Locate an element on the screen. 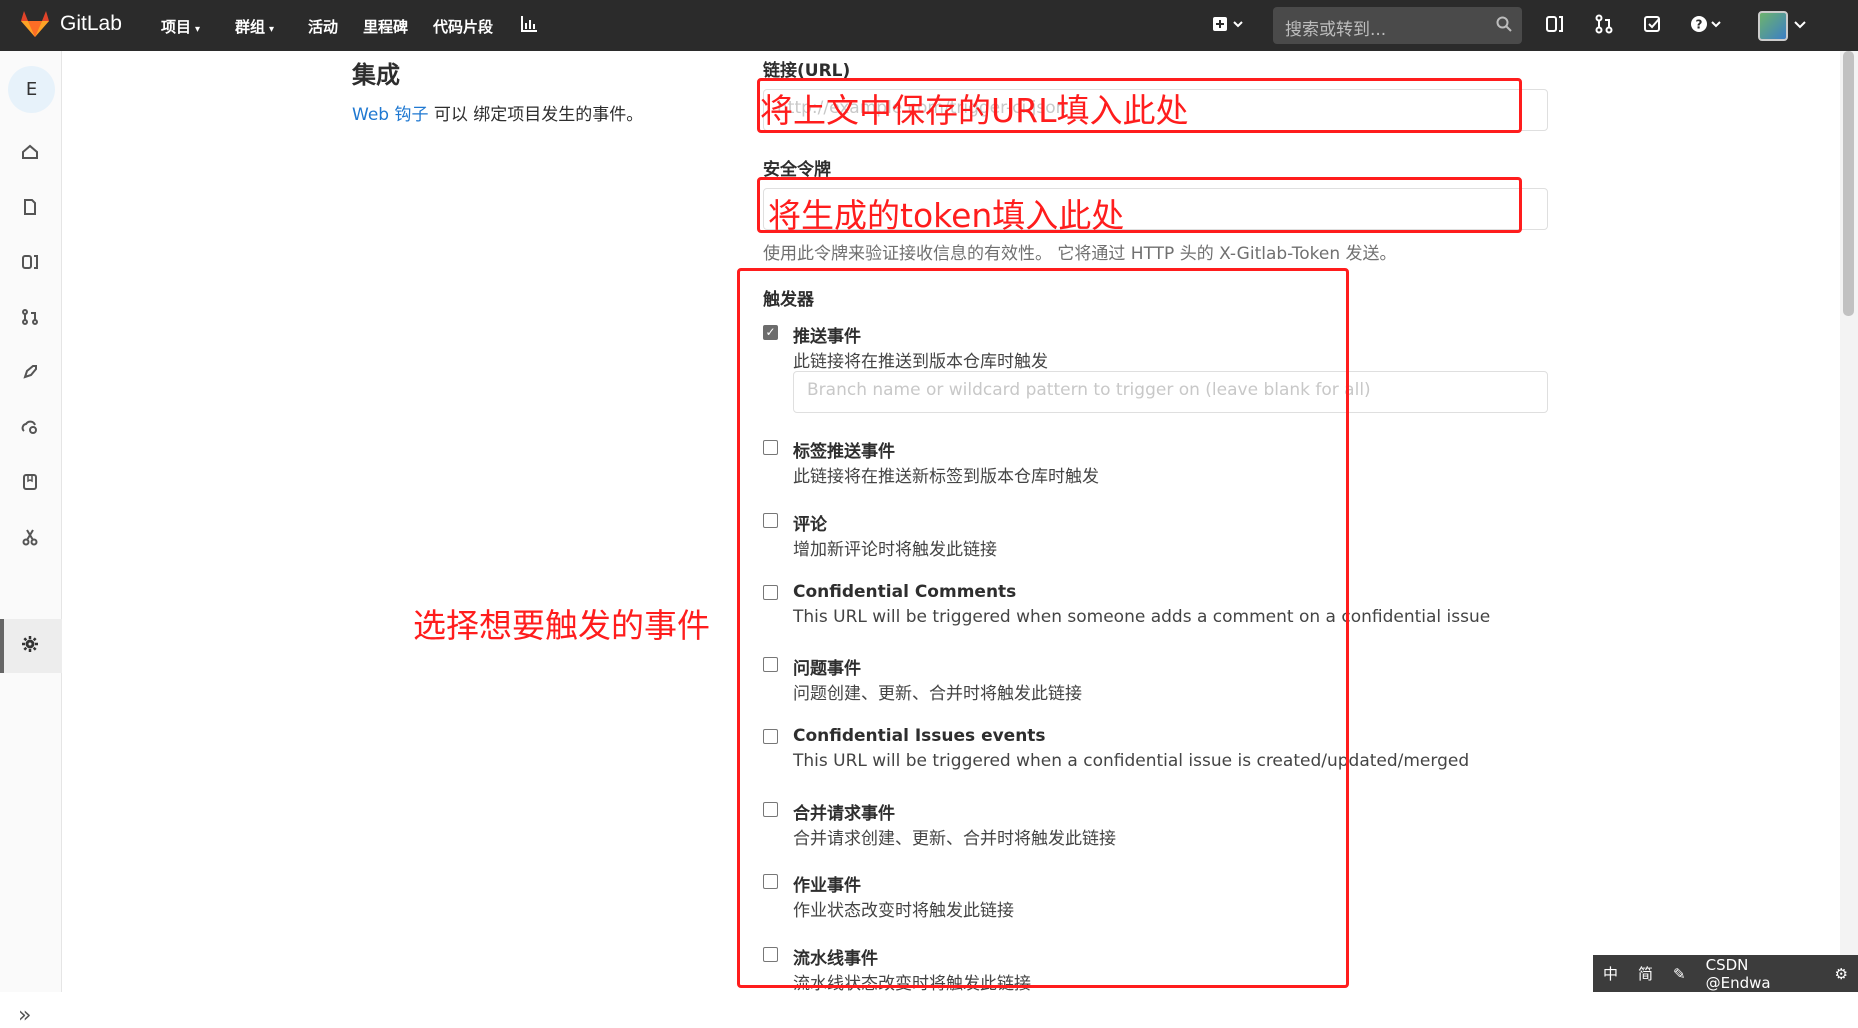  tanuki-icon is located at coordinates (35, 24).